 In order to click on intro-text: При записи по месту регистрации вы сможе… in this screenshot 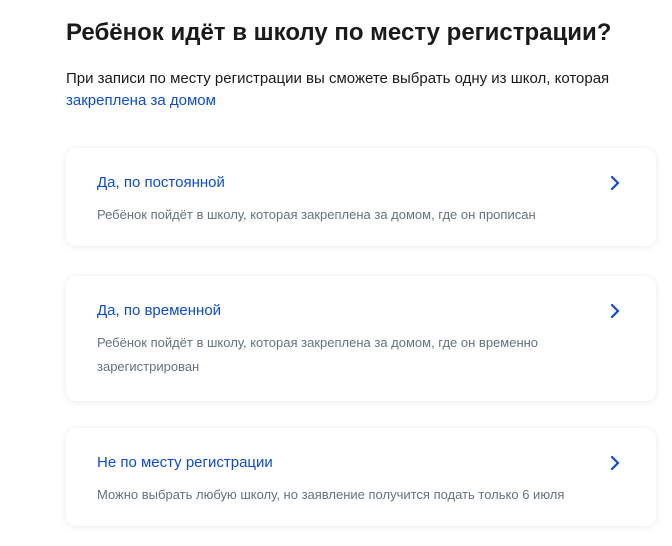, I will do `click(366, 90)`.